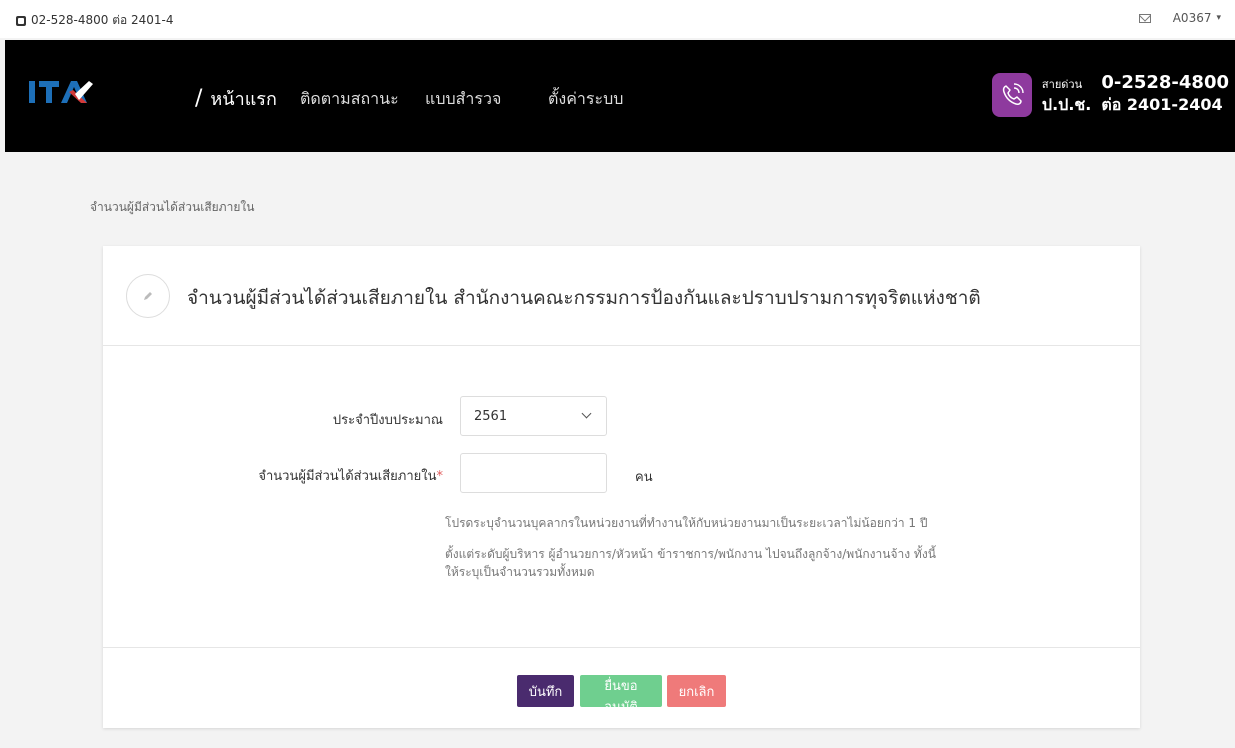 The width and height of the screenshot is (1235, 748). I want to click on year-select-value: 2561, so click(491, 416).